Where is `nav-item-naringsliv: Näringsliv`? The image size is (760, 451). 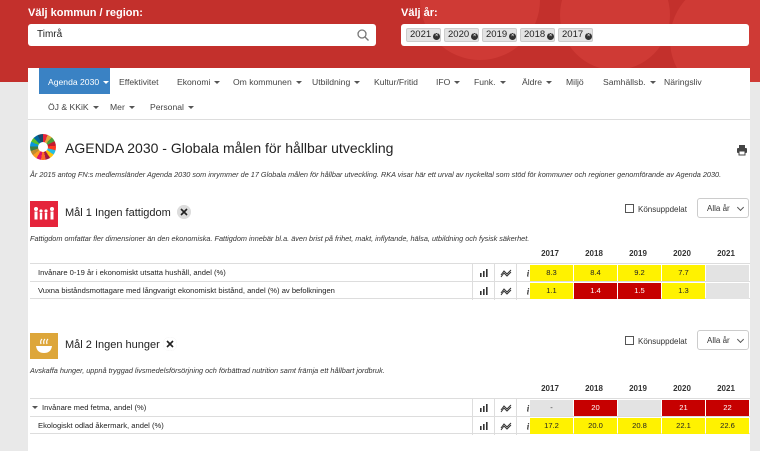
nav-item-naringsliv: Näringsliv is located at coordinates (683, 82).